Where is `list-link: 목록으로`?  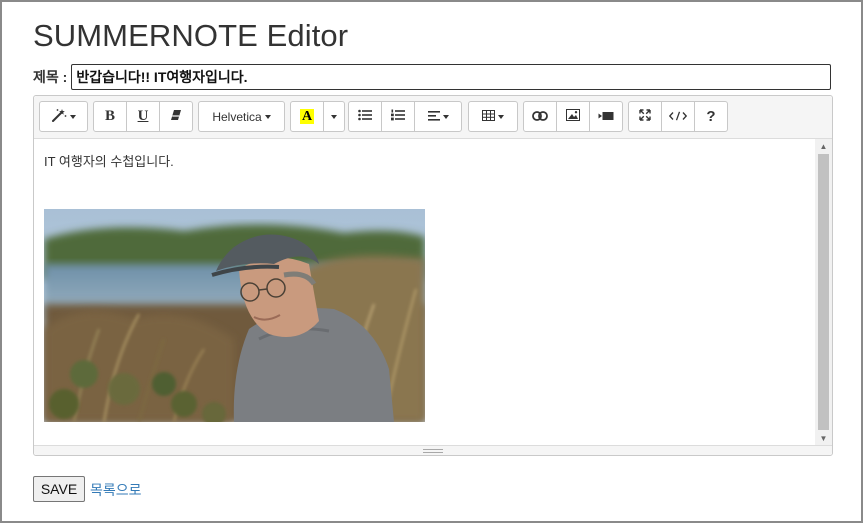
list-link: 목록으로 is located at coordinates (116, 490).